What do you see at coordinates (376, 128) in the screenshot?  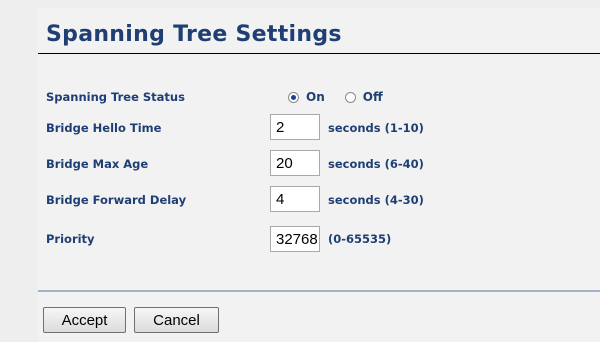 I see `bridge-hello-time-hint: seconds (1-10)` at bounding box center [376, 128].